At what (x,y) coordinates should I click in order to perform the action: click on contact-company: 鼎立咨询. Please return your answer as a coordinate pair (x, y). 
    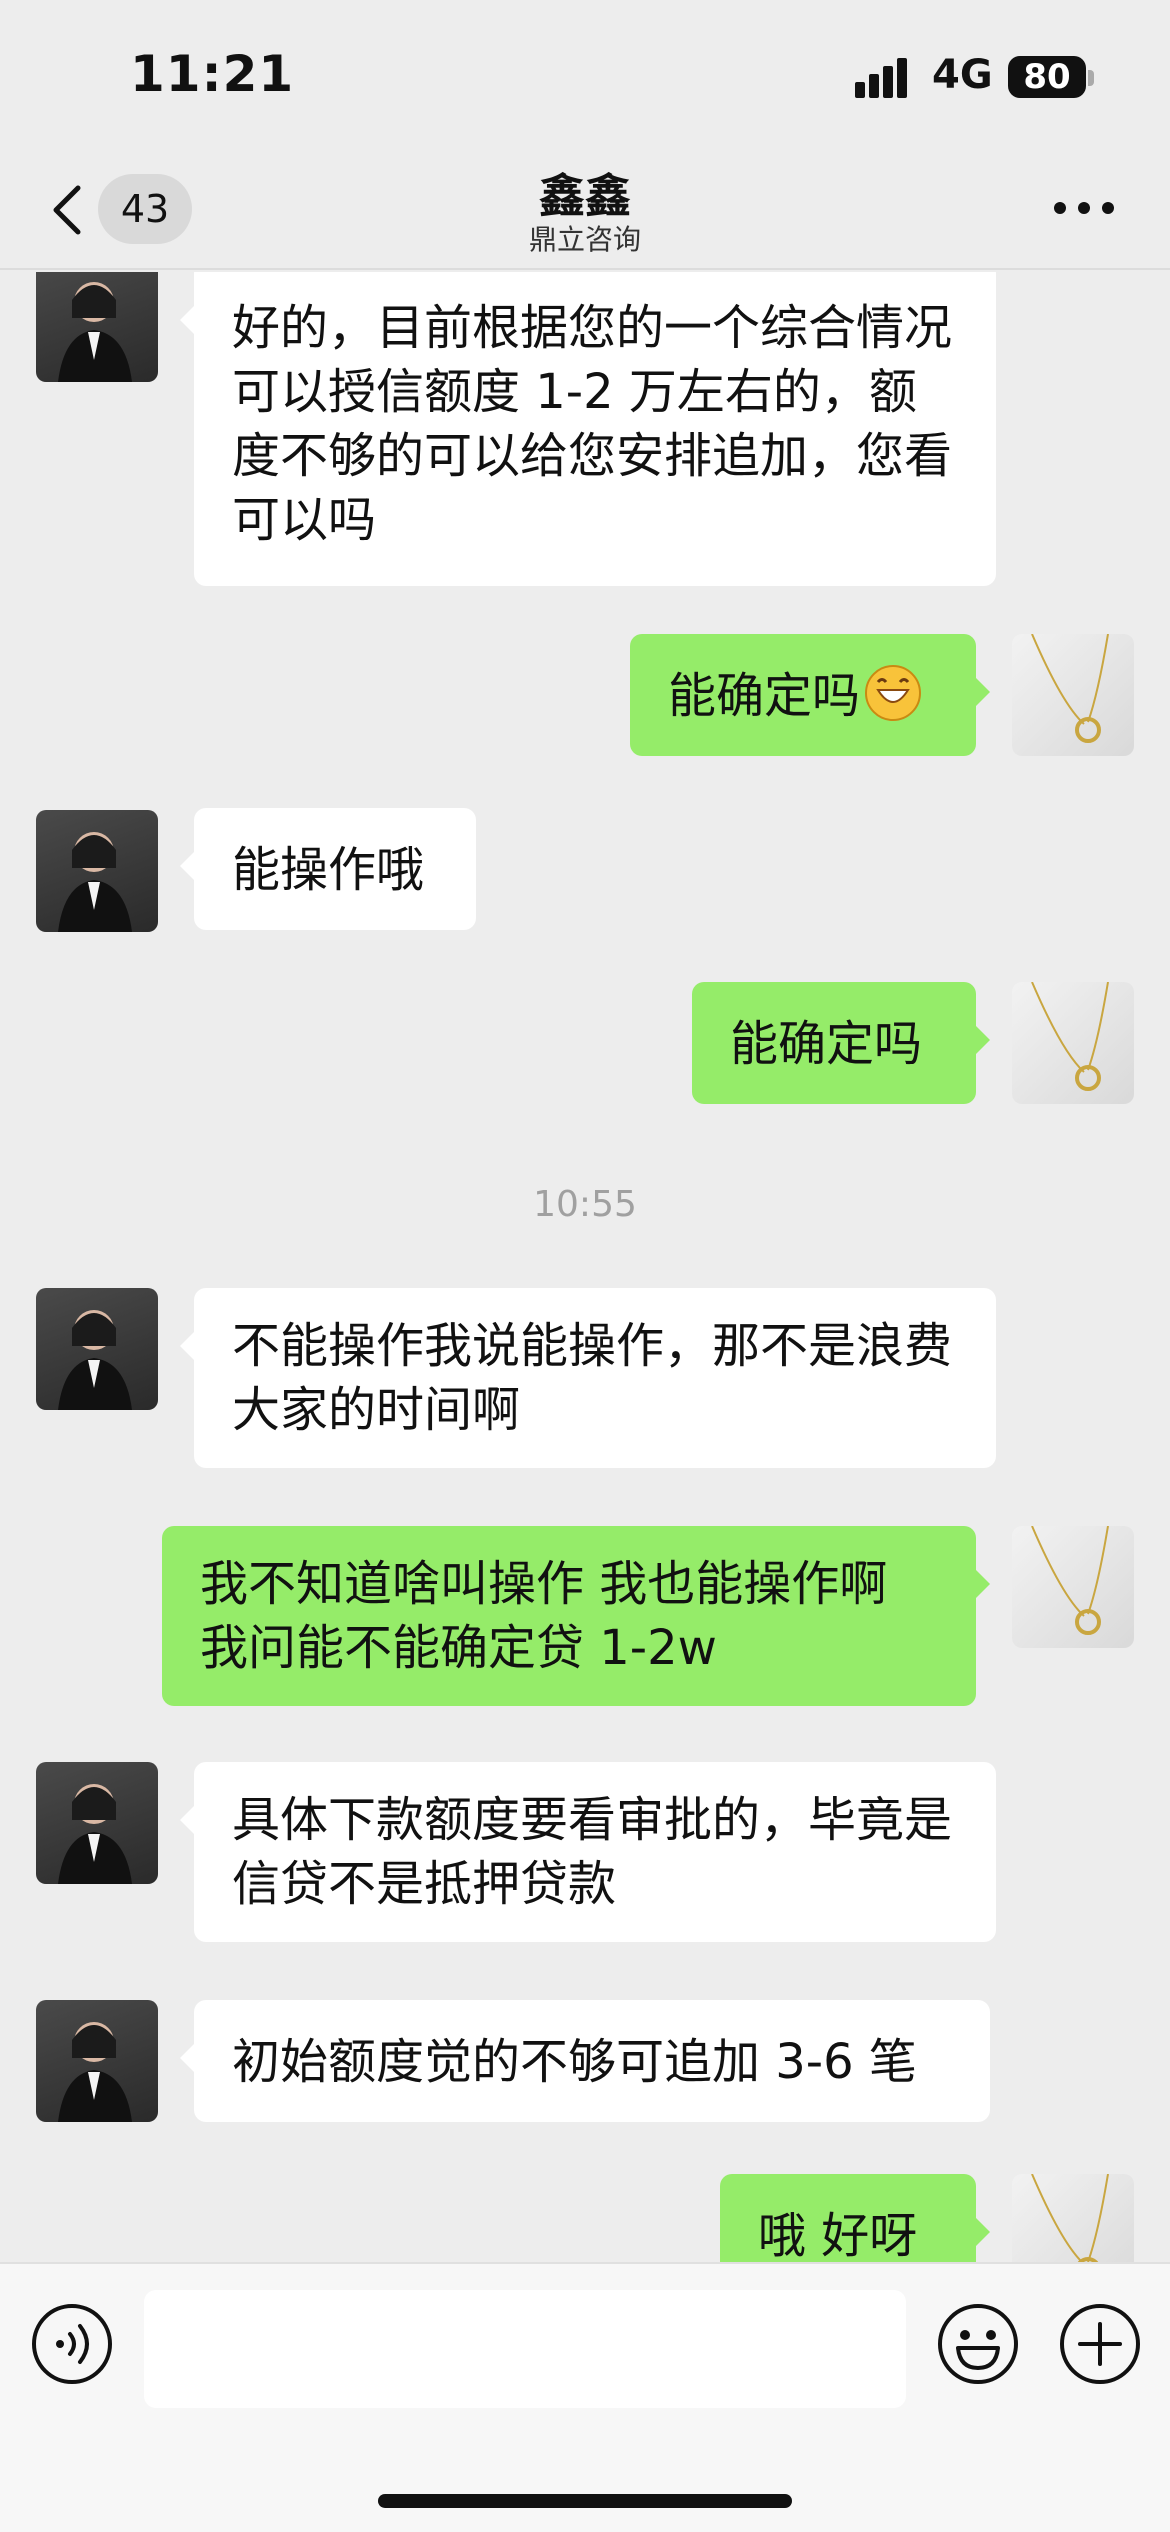
    Looking at the image, I should click on (584, 239).